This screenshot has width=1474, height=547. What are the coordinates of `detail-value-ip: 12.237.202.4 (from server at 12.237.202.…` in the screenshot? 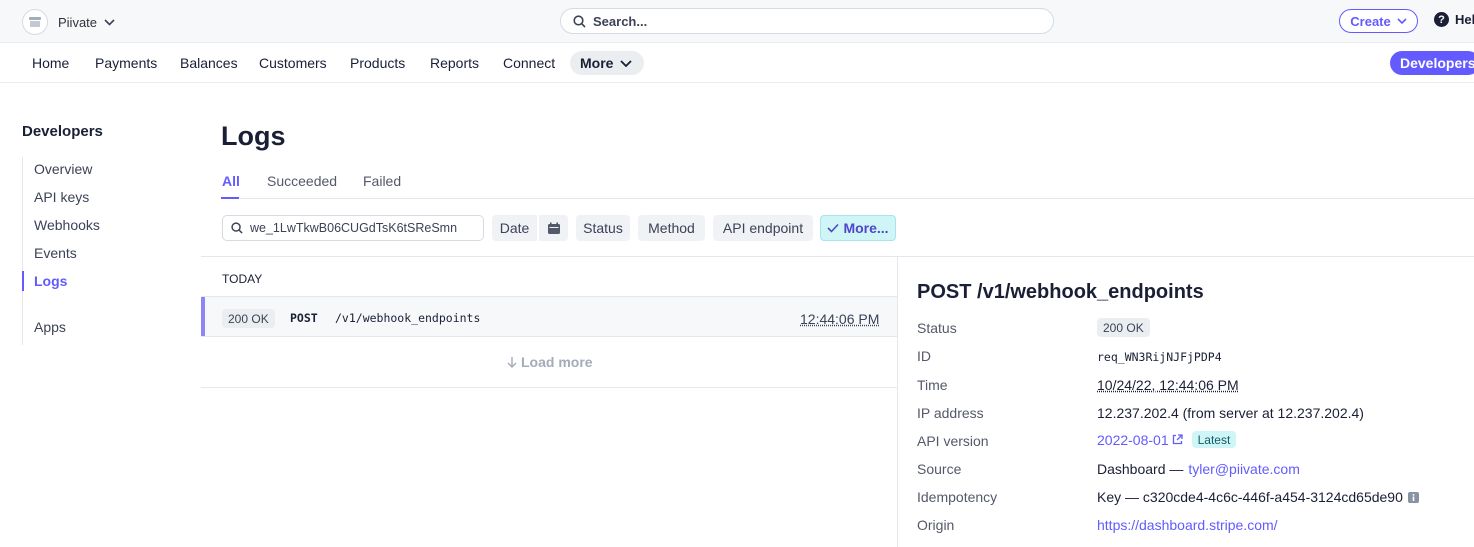 It's located at (1230, 413).